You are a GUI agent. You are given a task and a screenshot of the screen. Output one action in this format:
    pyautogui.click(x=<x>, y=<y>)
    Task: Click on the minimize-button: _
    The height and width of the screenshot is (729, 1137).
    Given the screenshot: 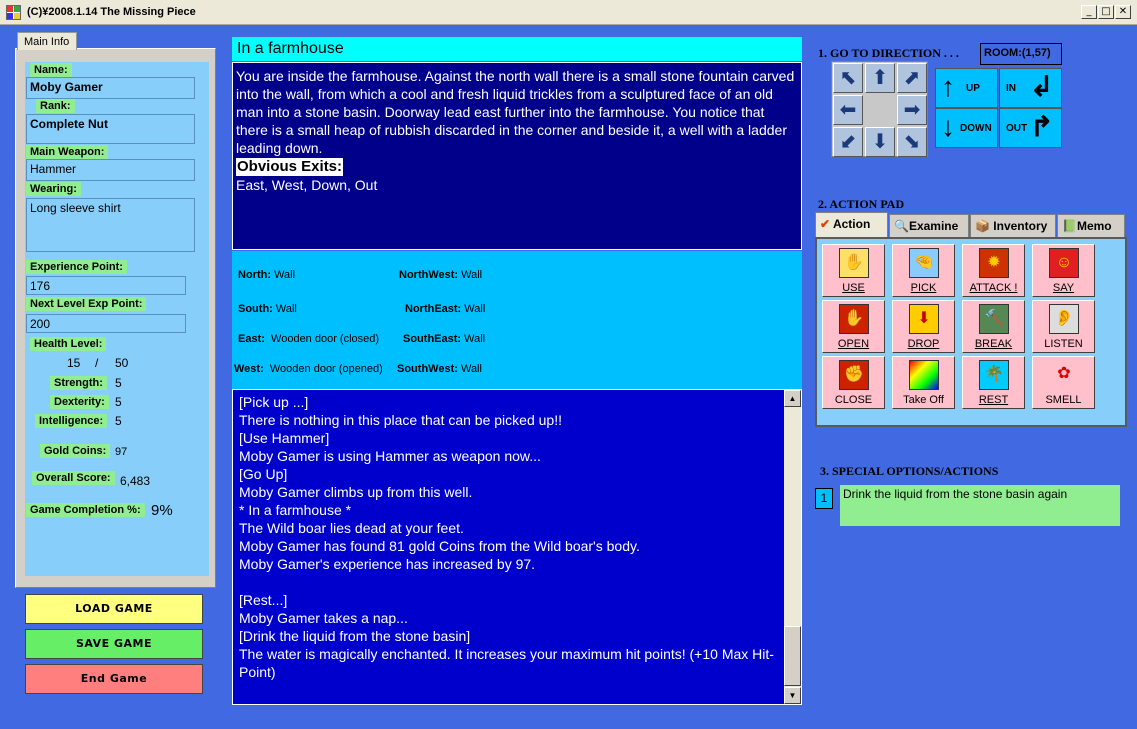 What is the action you would take?
    pyautogui.click(x=1089, y=12)
    